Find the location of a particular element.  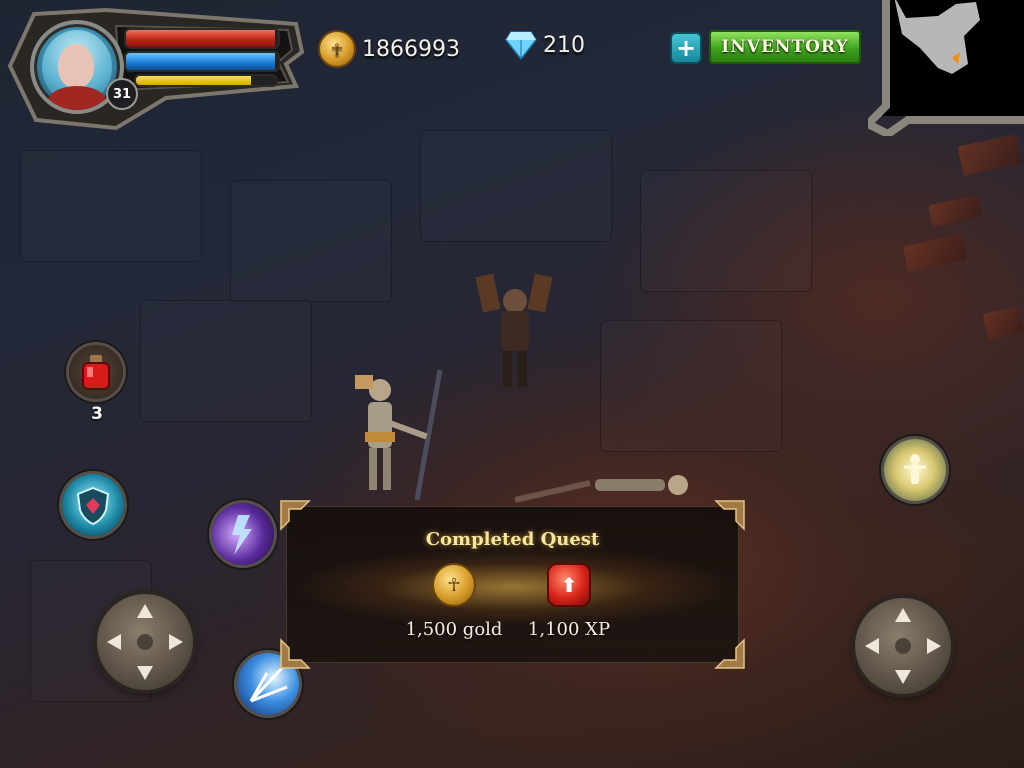

quest-completed-popup: Completed Quest ☥ 1,500 gold ⬆ 1,100 XP is located at coordinates (512, 584).